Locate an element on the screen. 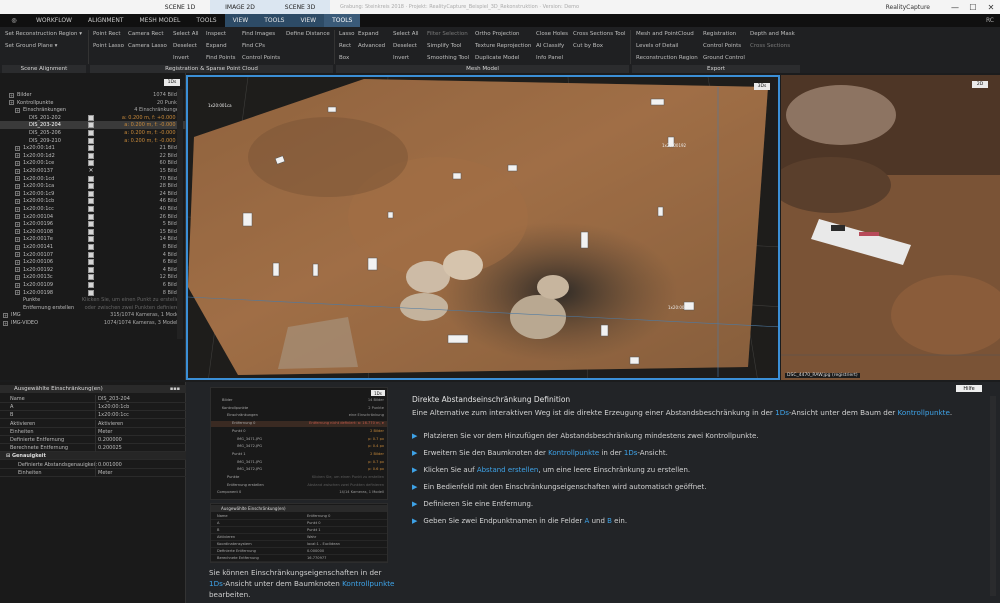 The image size is (1000, 603). inspect-button: Inspect is located at coordinates (216, 34).